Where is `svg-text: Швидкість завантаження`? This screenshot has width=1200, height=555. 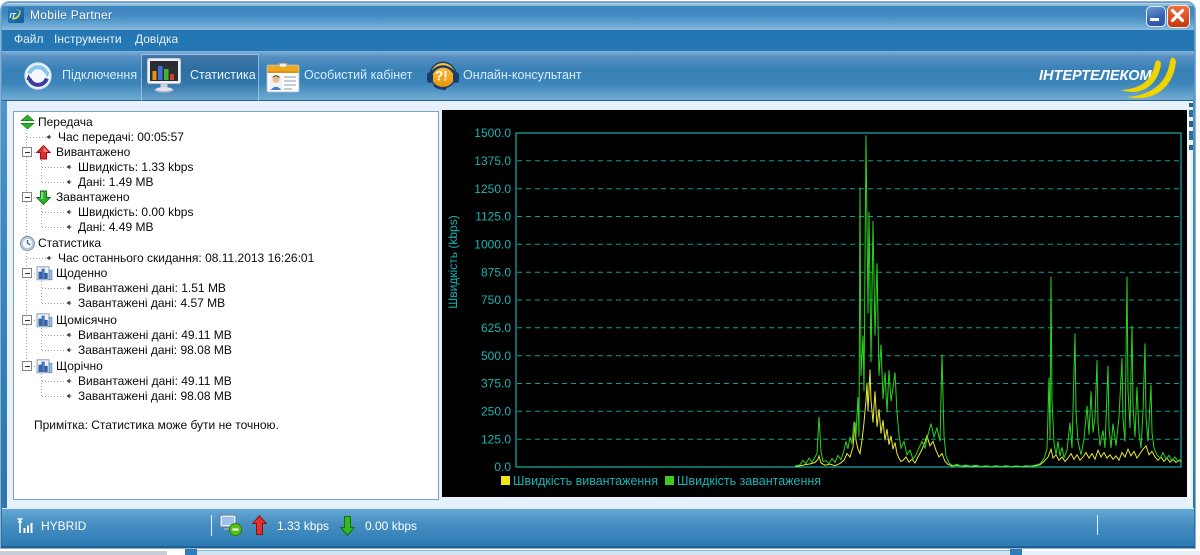
svg-text: Швидкість завантаження is located at coordinates (749, 481).